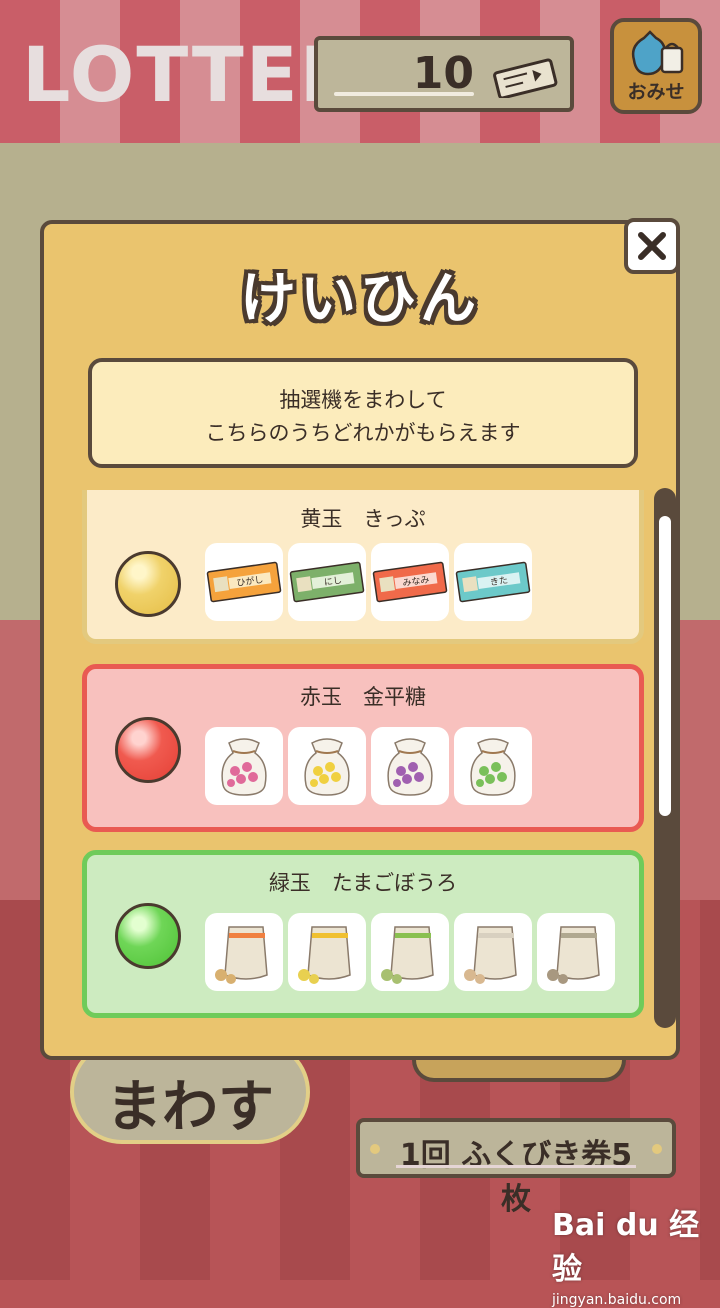 The image size is (720, 1308). I want to click on ticket-item: みなみ, so click(410, 582).